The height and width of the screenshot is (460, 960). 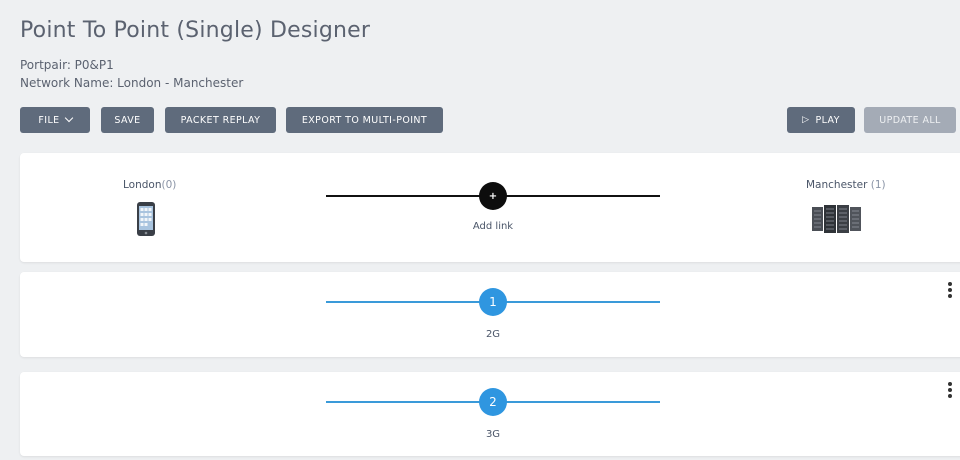 What do you see at coordinates (493, 402) in the screenshot?
I see `link-number-badge: 2` at bounding box center [493, 402].